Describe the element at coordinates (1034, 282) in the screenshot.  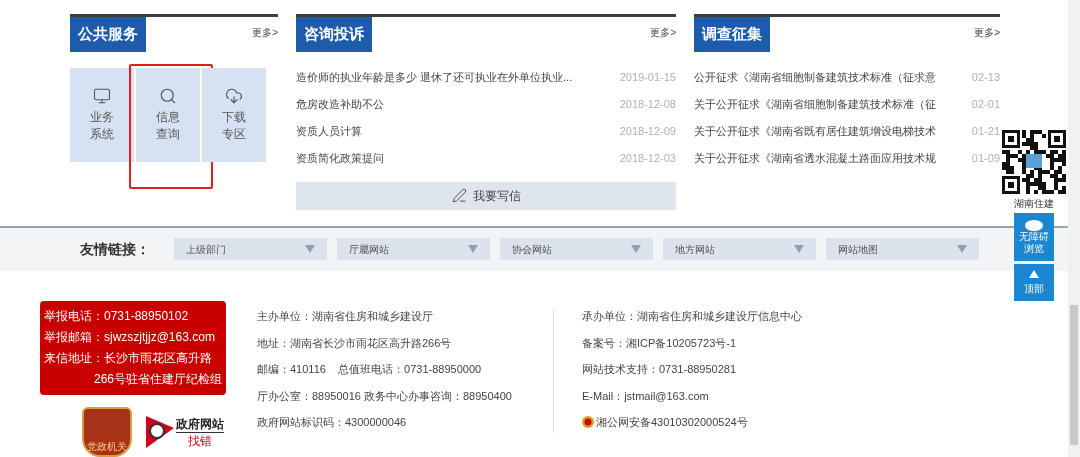
I see `back-to-top-button: 顶部` at that location.